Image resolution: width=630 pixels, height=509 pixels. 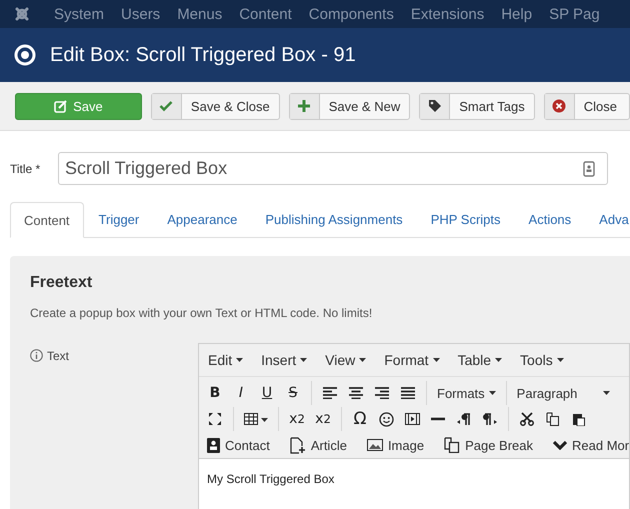 I want to click on section-heading: Freetext, so click(x=62, y=283).